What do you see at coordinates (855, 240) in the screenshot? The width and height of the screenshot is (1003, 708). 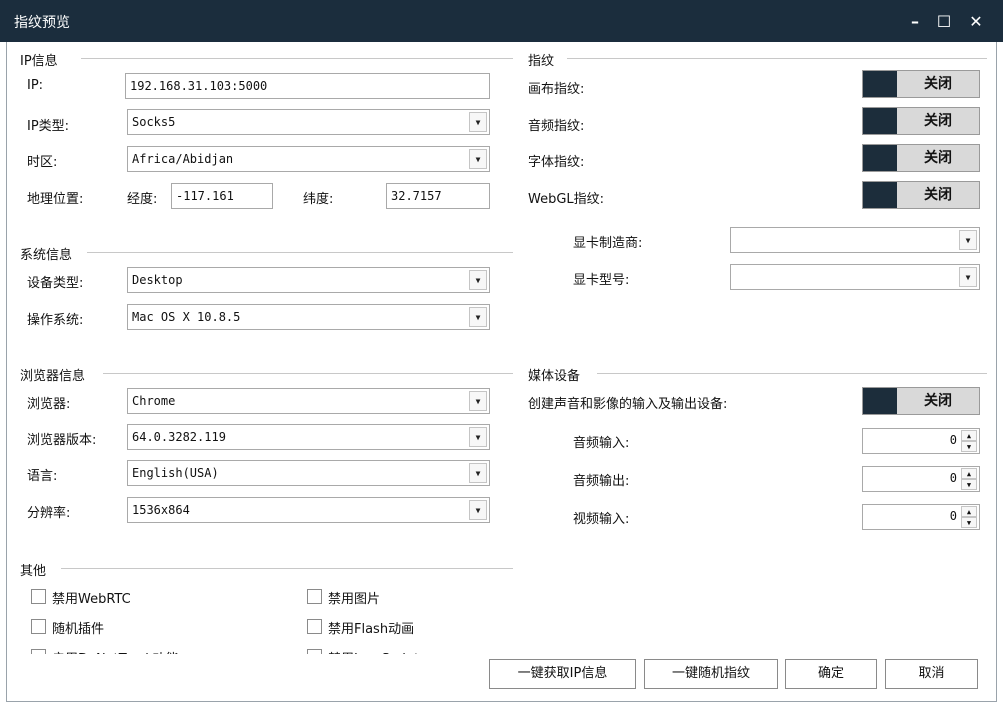 I see `gpu-vendor-select: ▼` at bounding box center [855, 240].